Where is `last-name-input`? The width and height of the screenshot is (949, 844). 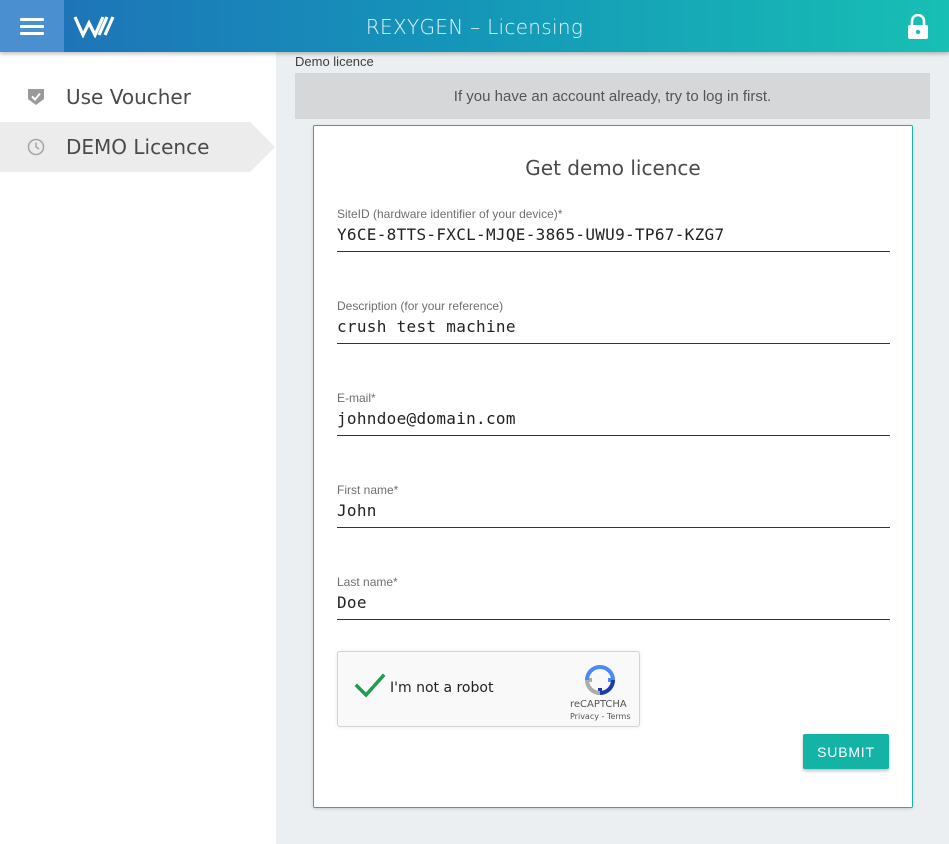 last-name-input is located at coordinates (613, 602).